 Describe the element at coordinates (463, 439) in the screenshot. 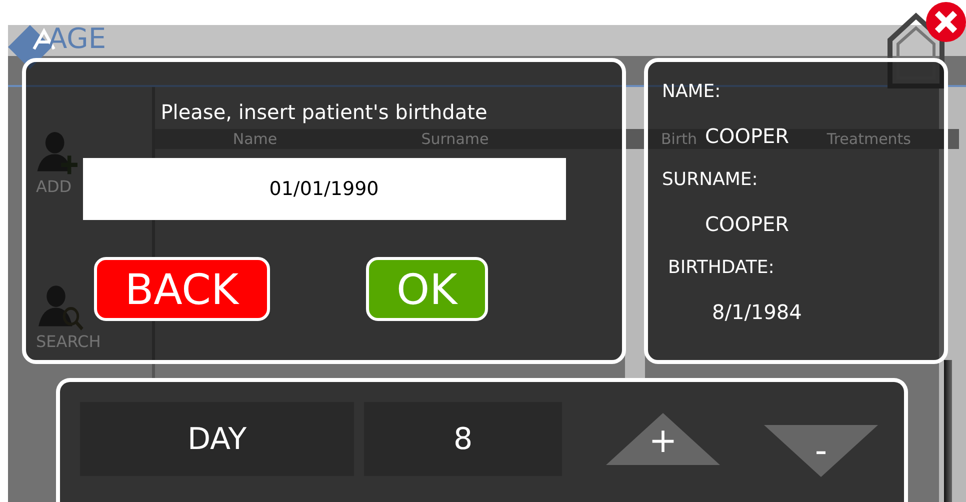

I see `field-value: 8` at that location.